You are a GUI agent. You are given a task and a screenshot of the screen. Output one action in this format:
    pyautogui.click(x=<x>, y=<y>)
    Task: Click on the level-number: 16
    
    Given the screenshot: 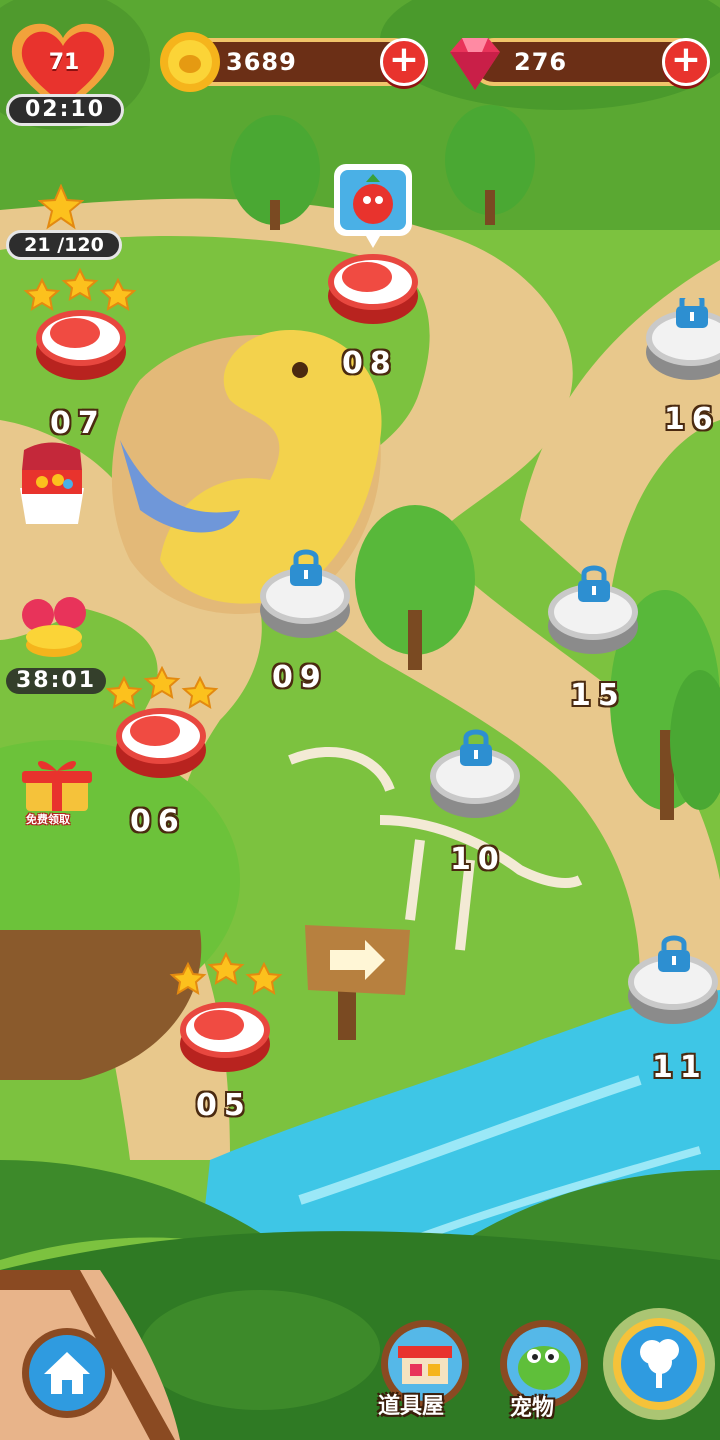 What is the action you would take?
    pyautogui.click(x=692, y=419)
    